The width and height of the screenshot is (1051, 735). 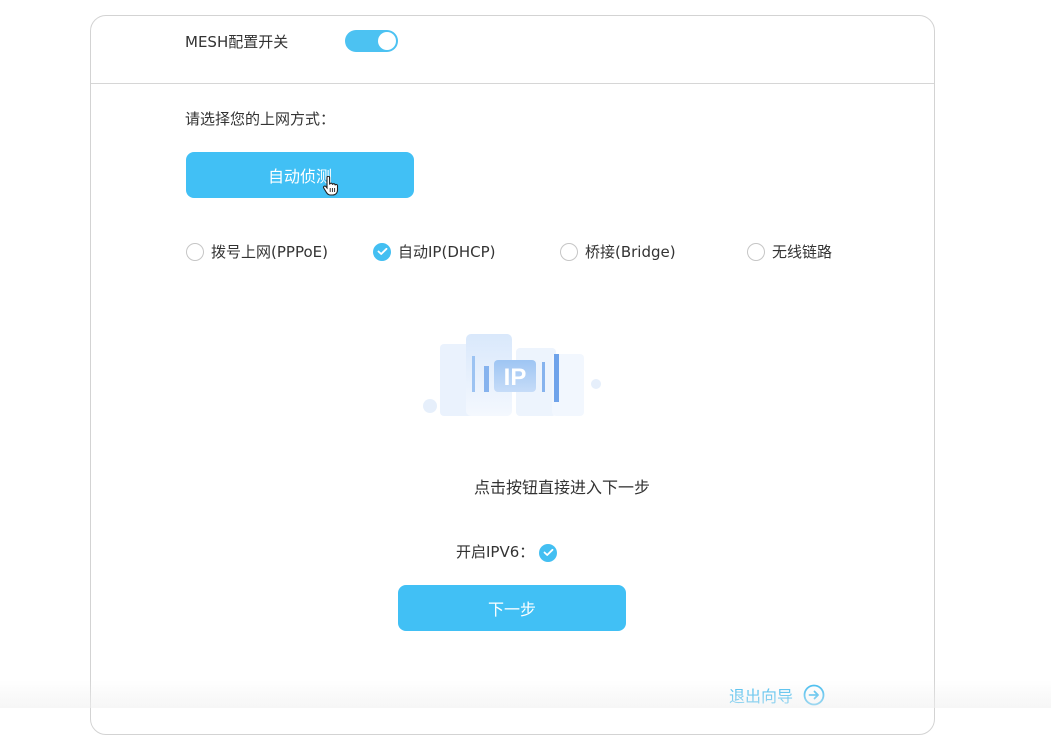 What do you see at coordinates (237, 42) in the screenshot?
I see `mesh-switch-label: MESH配置开关` at bounding box center [237, 42].